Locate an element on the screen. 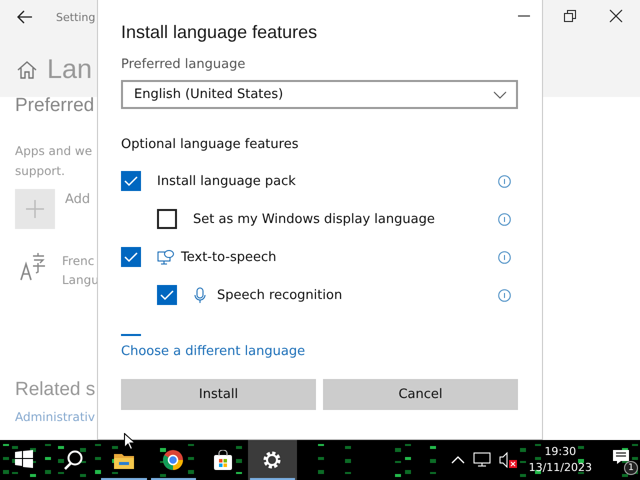 This screenshot has height=480, width=640. section-title: Preferred is located at coordinates (55, 106).